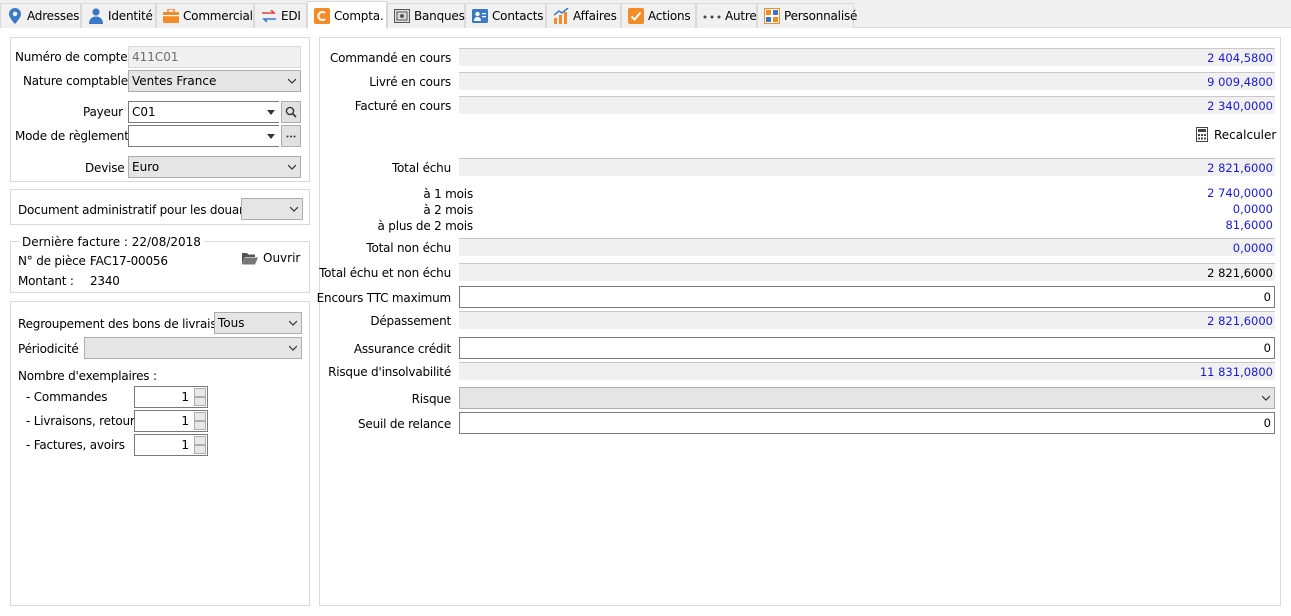 The image size is (1291, 616). What do you see at coordinates (124, 324) in the screenshot?
I see `regroupement-label: Regroupement des bons de livraison` at bounding box center [124, 324].